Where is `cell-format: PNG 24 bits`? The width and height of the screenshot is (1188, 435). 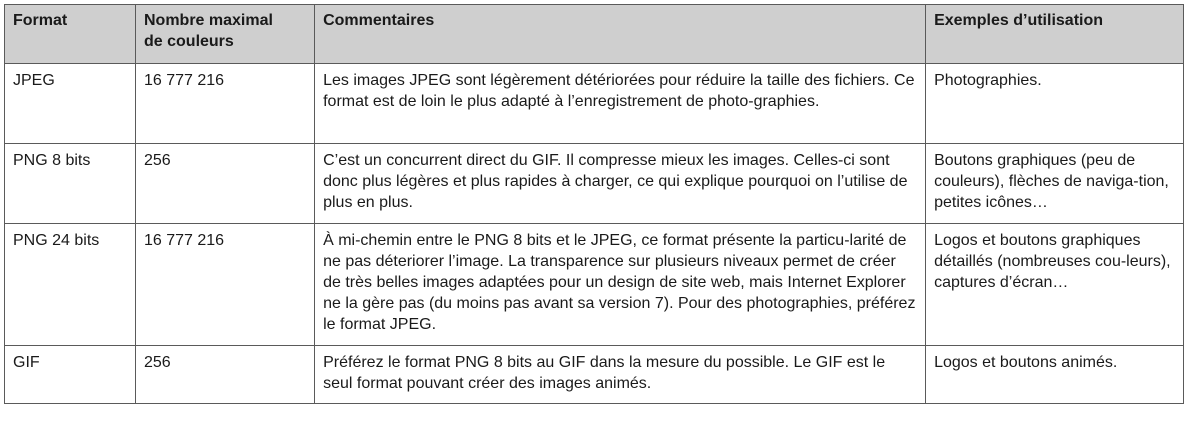
cell-format: PNG 24 bits is located at coordinates (70, 284).